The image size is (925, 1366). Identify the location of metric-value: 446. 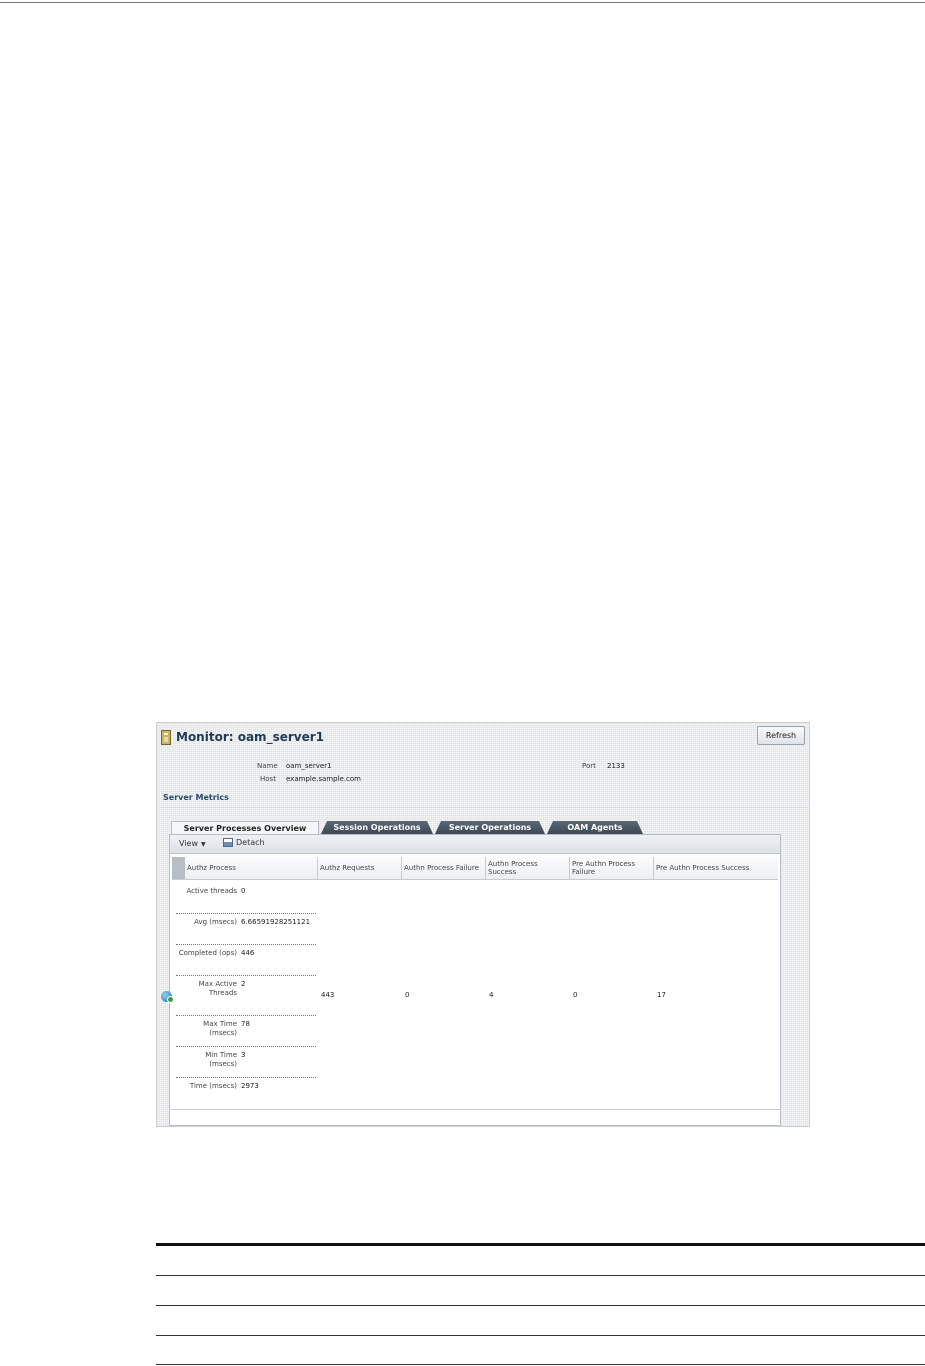
(248, 953).